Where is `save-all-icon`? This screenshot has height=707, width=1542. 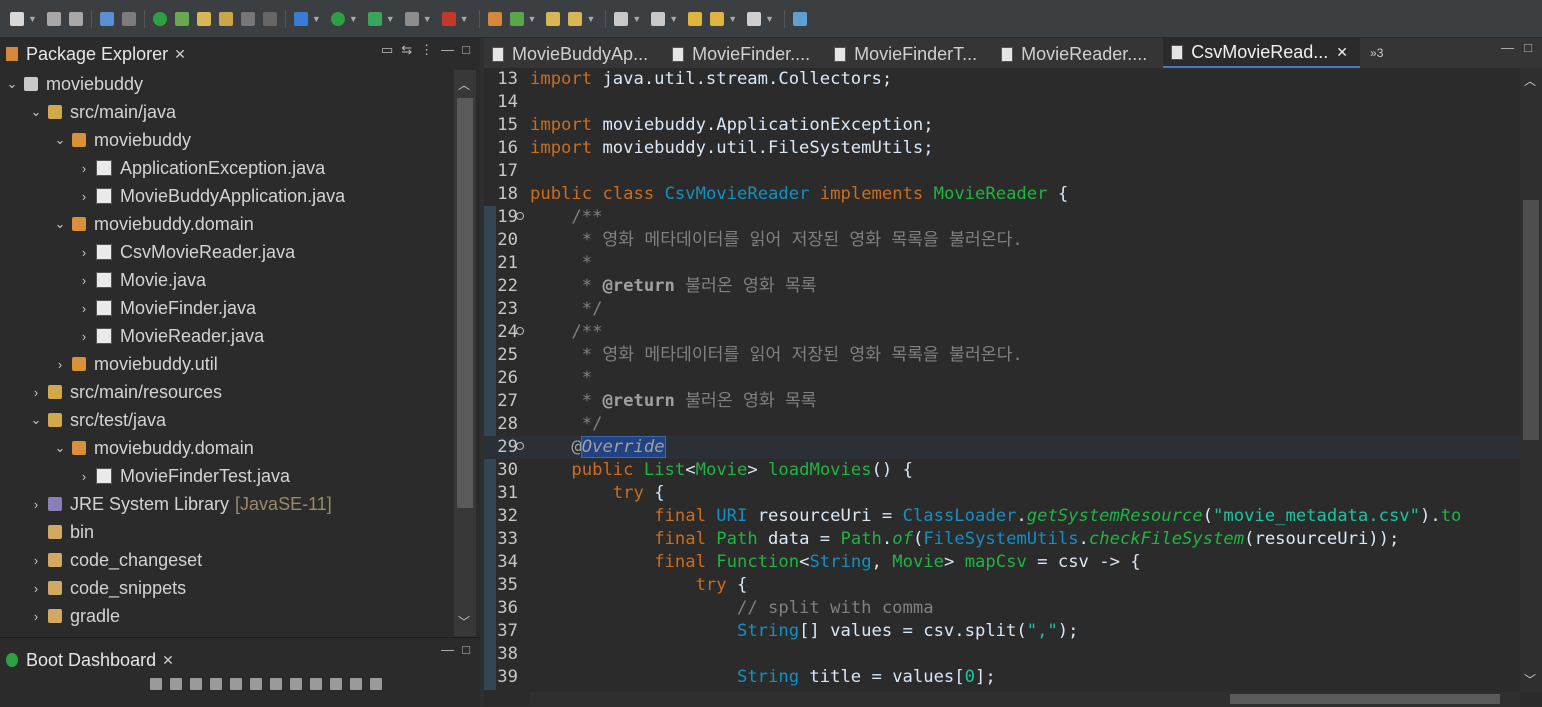
save-all-icon is located at coordinates (75, 18).